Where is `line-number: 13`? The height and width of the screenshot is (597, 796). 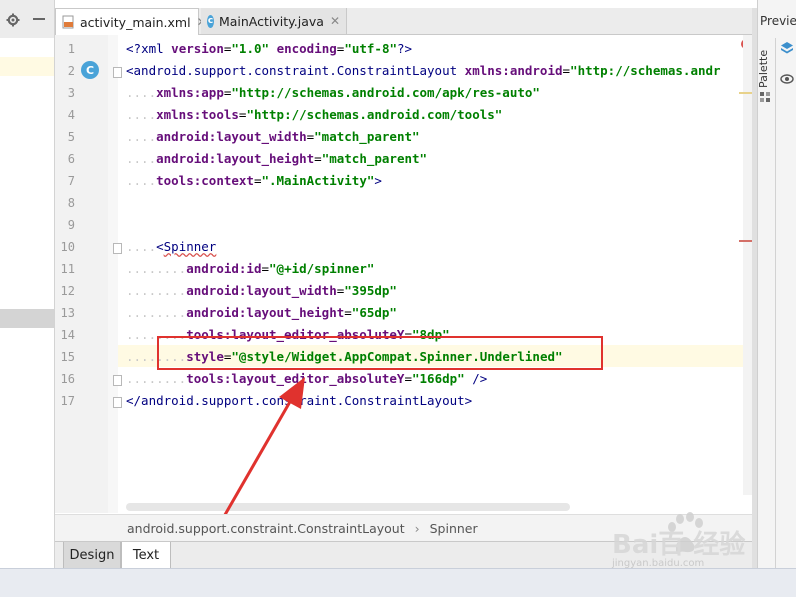 line-number: 13 is located at coordinates (67, 313).